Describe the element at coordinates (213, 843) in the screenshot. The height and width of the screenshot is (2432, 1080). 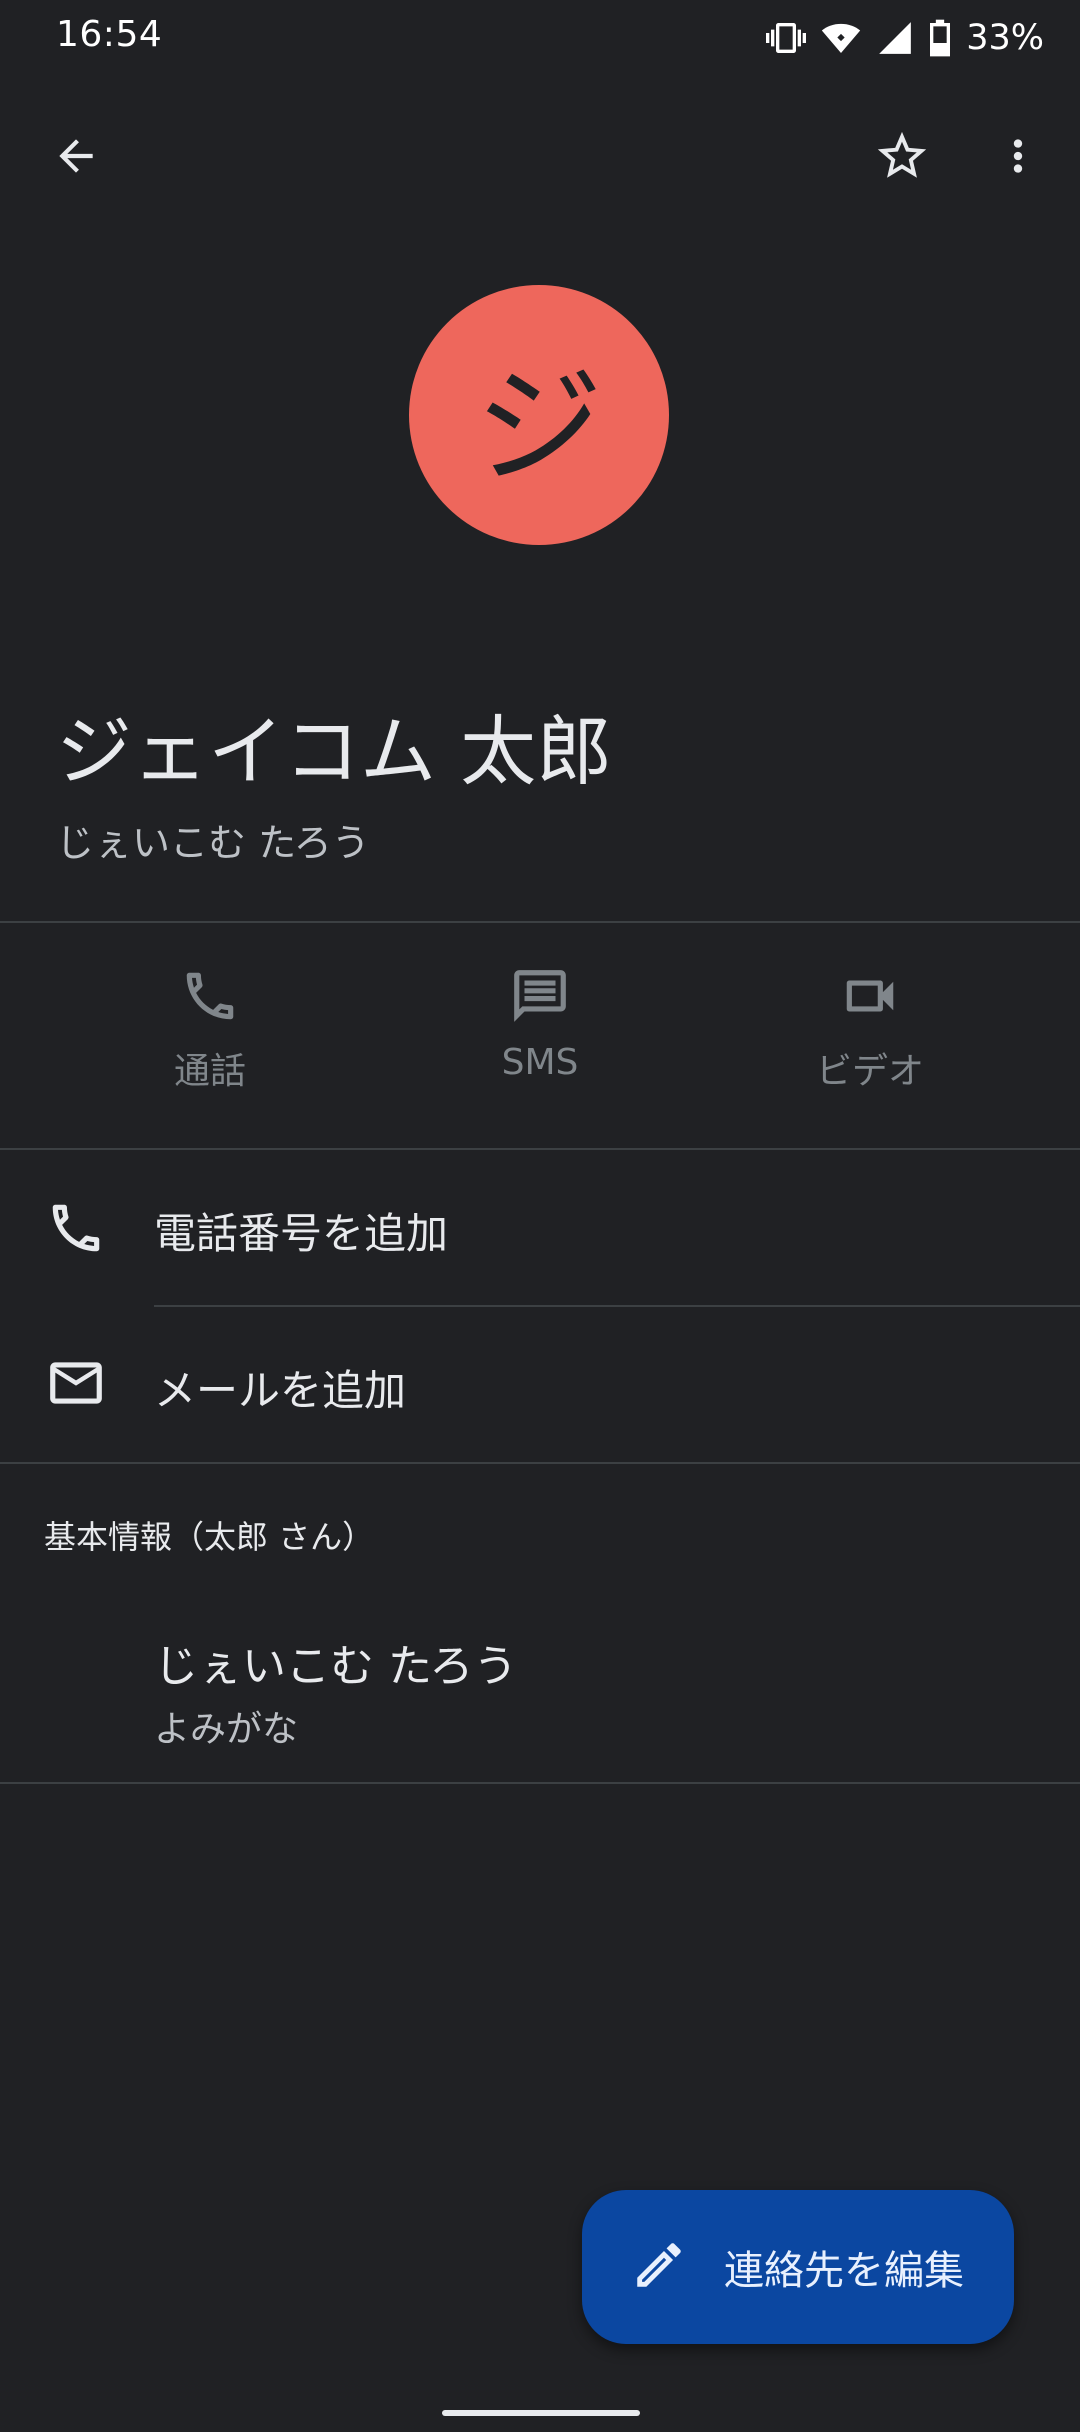
I see `contact-name-reading: じぇいこむ たろう` at that location.